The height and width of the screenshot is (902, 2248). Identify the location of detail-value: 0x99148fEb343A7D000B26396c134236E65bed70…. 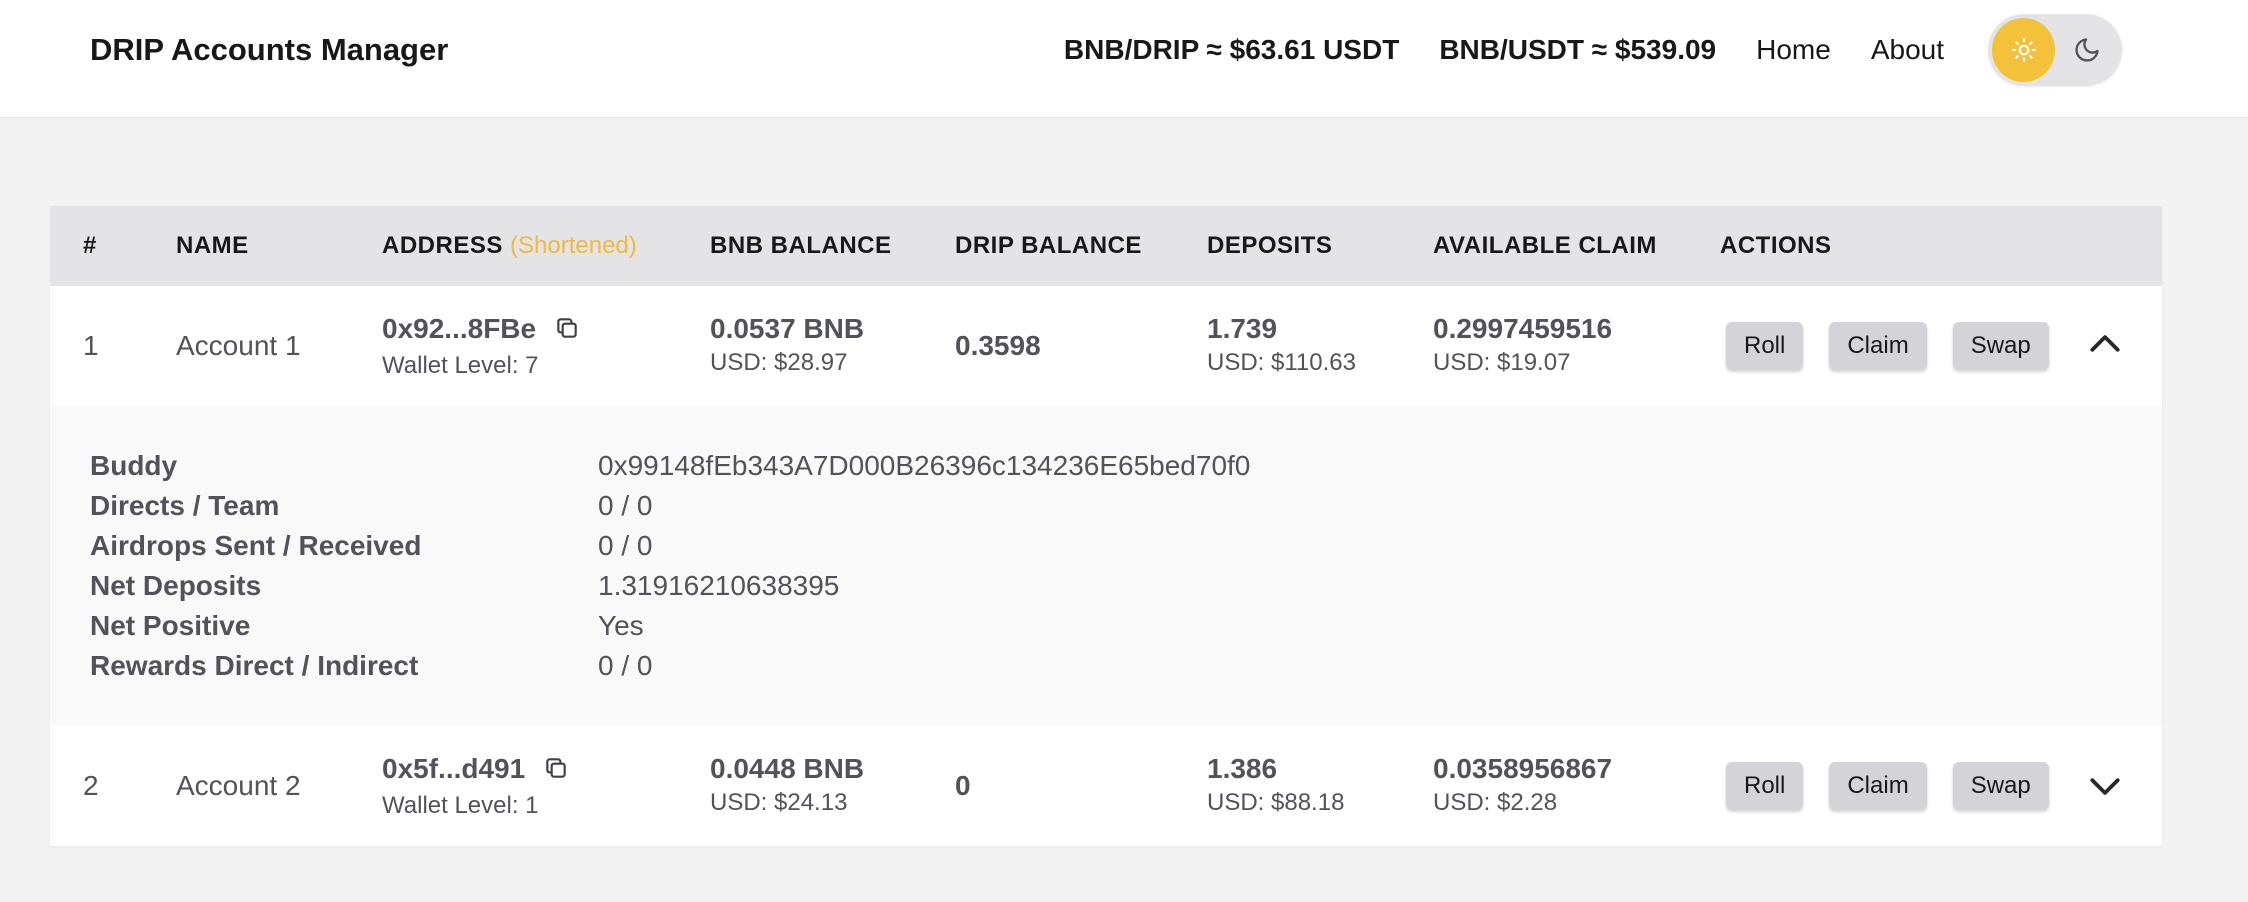
(924, 465).